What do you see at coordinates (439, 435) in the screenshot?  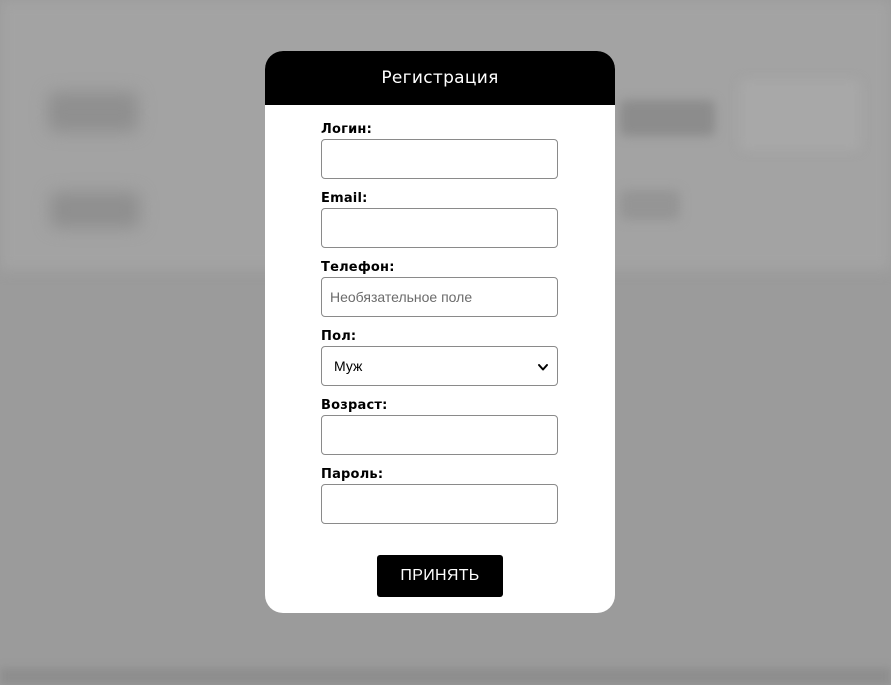 I see `age-input` at bounding box center [439, 435].